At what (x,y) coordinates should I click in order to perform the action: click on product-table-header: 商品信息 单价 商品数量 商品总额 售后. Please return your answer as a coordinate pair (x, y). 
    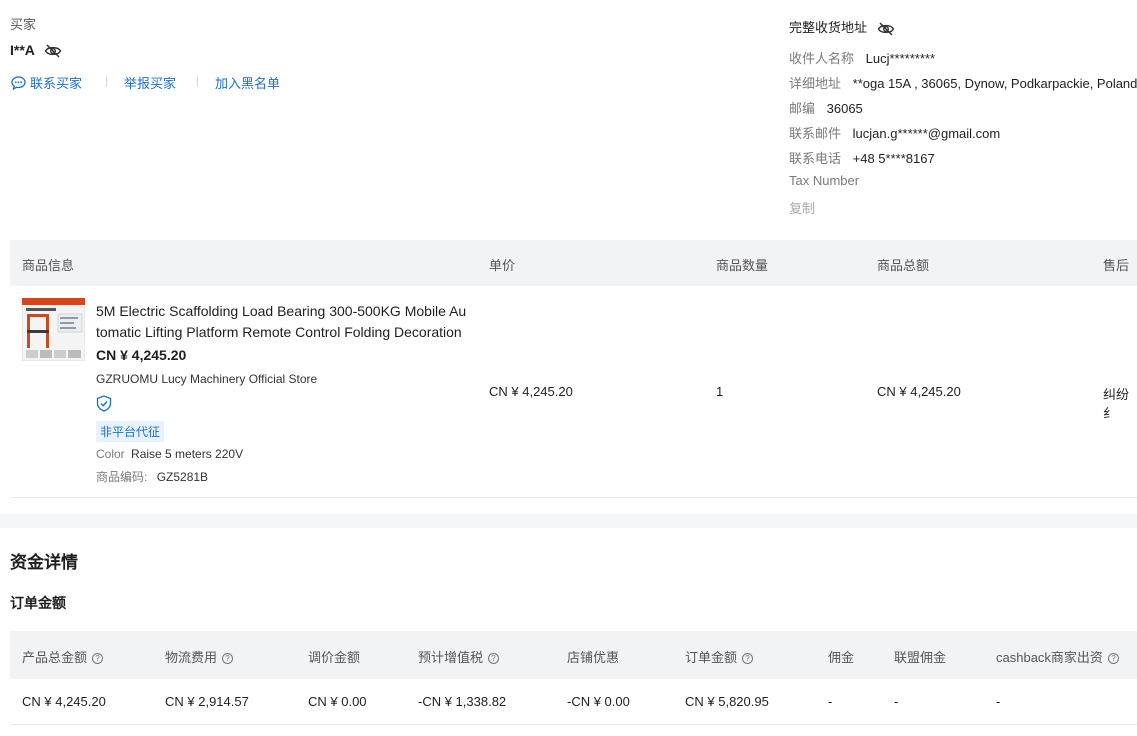
    Looking at the image, I should click on (573, 263).